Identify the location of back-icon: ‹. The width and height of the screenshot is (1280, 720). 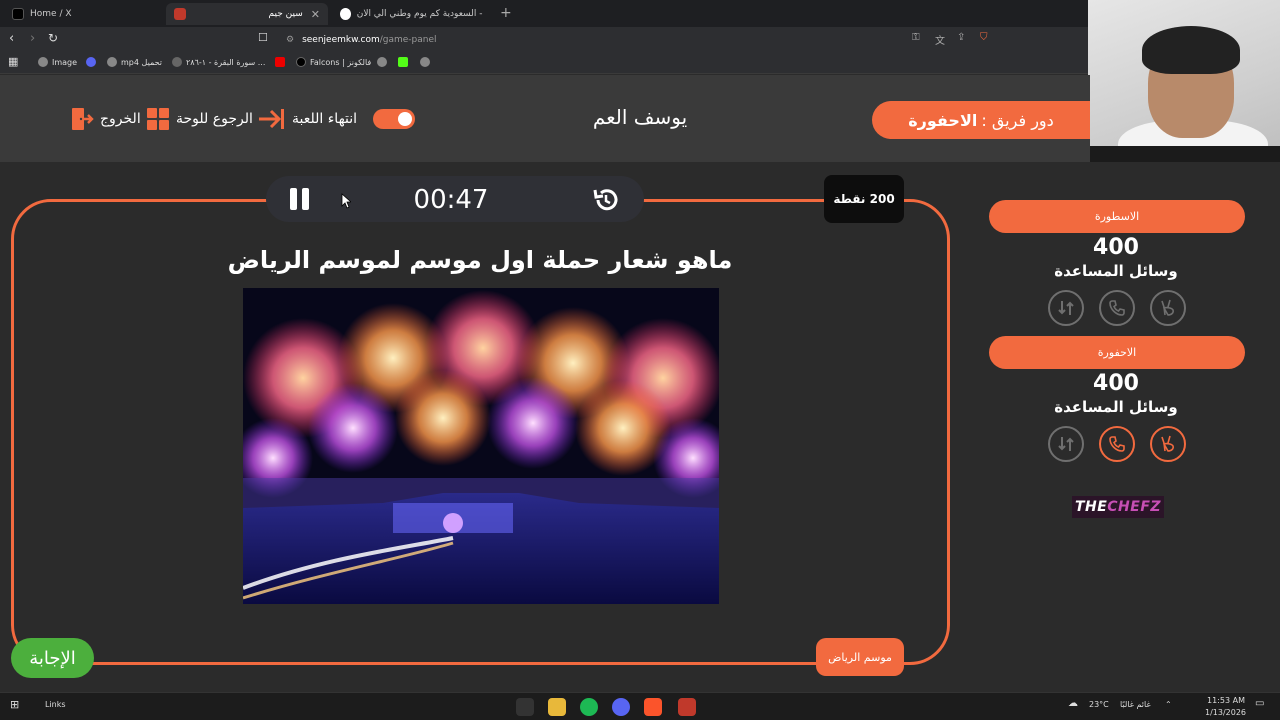
(11, 38).